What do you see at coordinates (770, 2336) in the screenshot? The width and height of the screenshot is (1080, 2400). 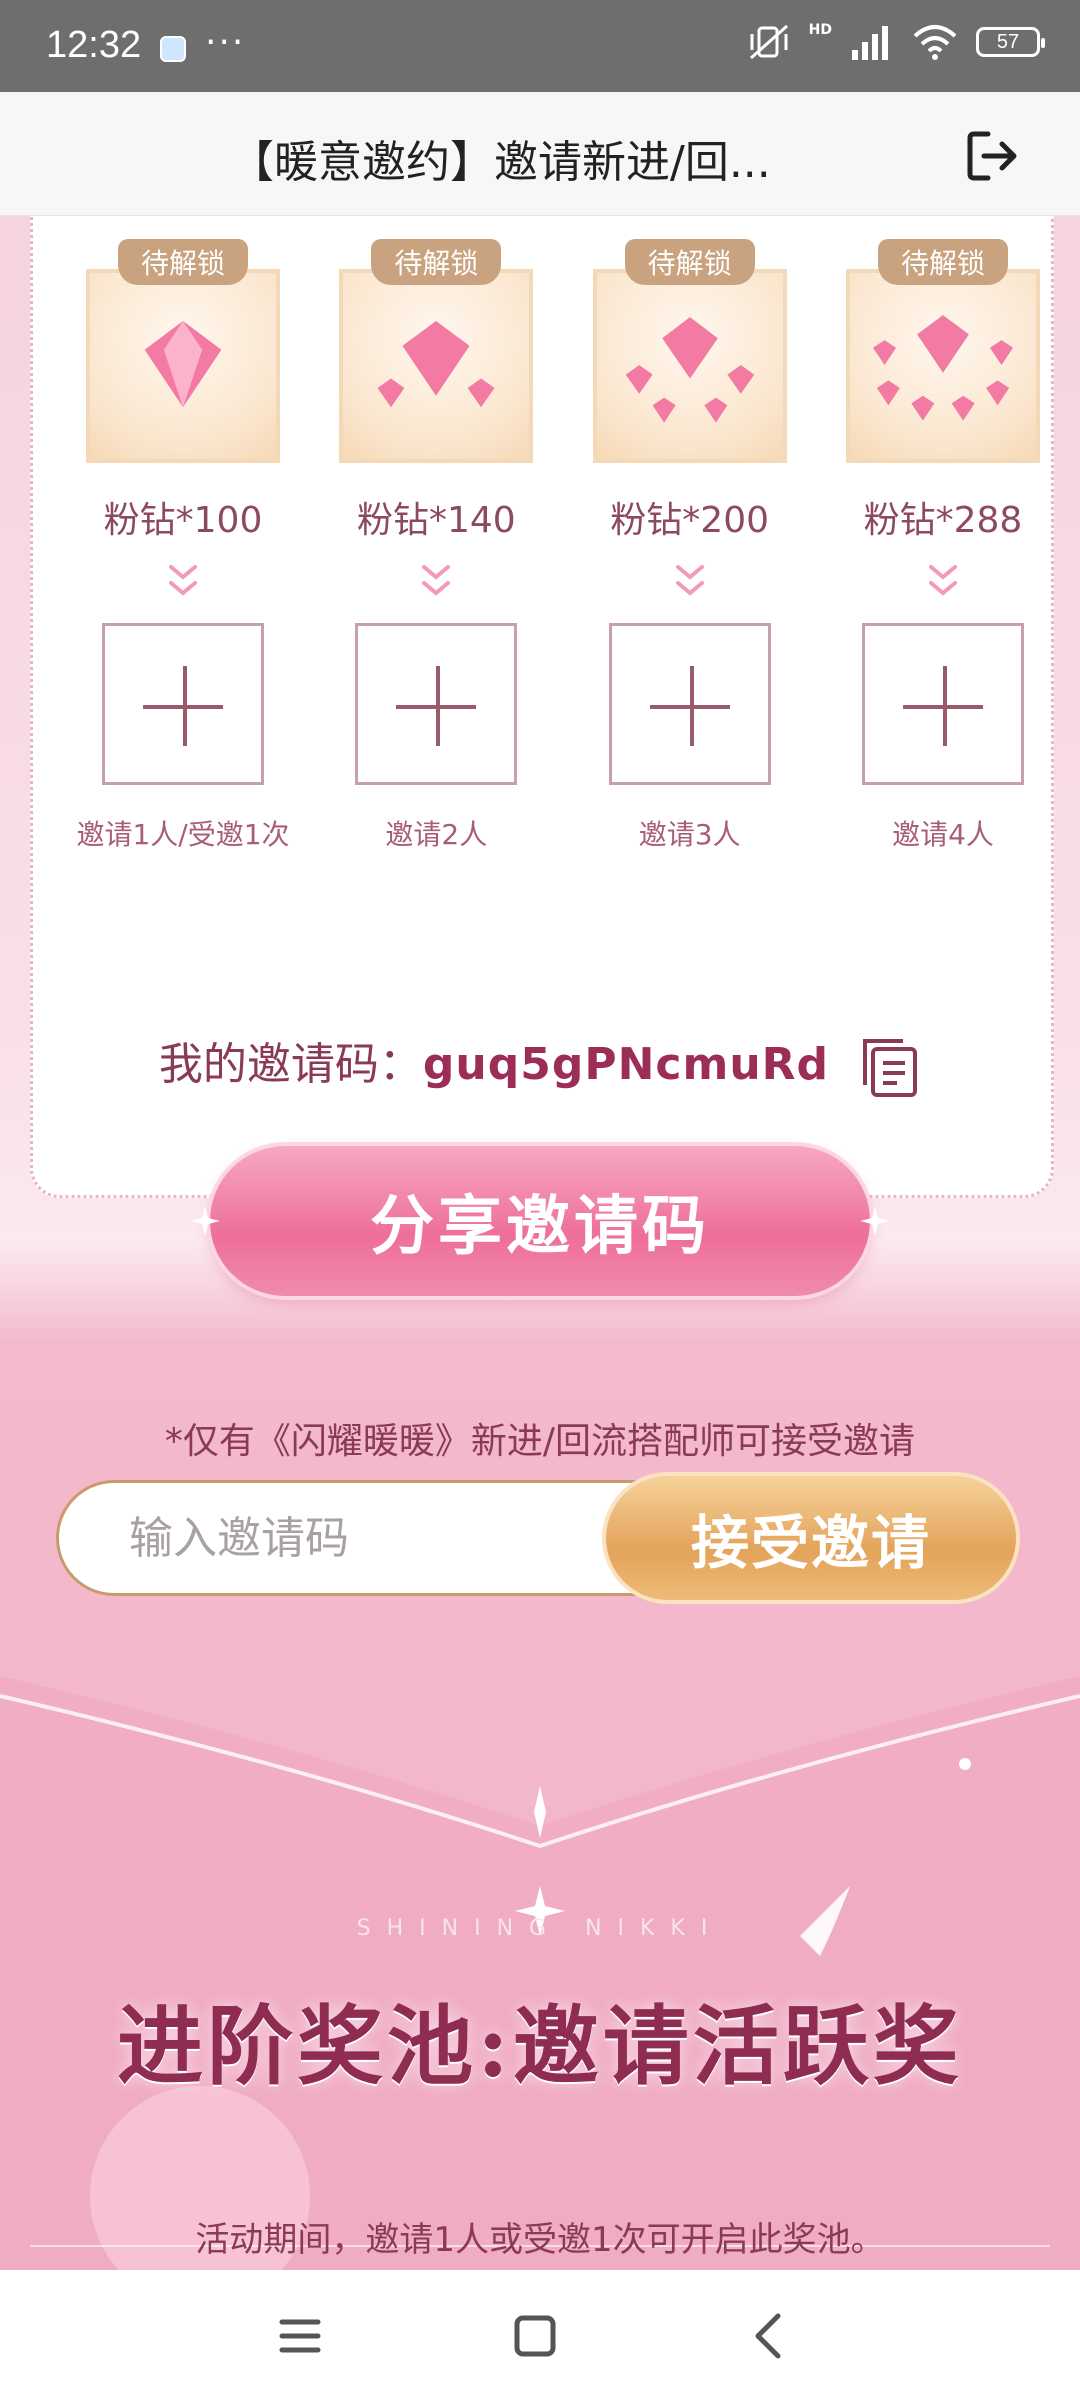 I see `back-icon` at bounding box center [770, 2336].